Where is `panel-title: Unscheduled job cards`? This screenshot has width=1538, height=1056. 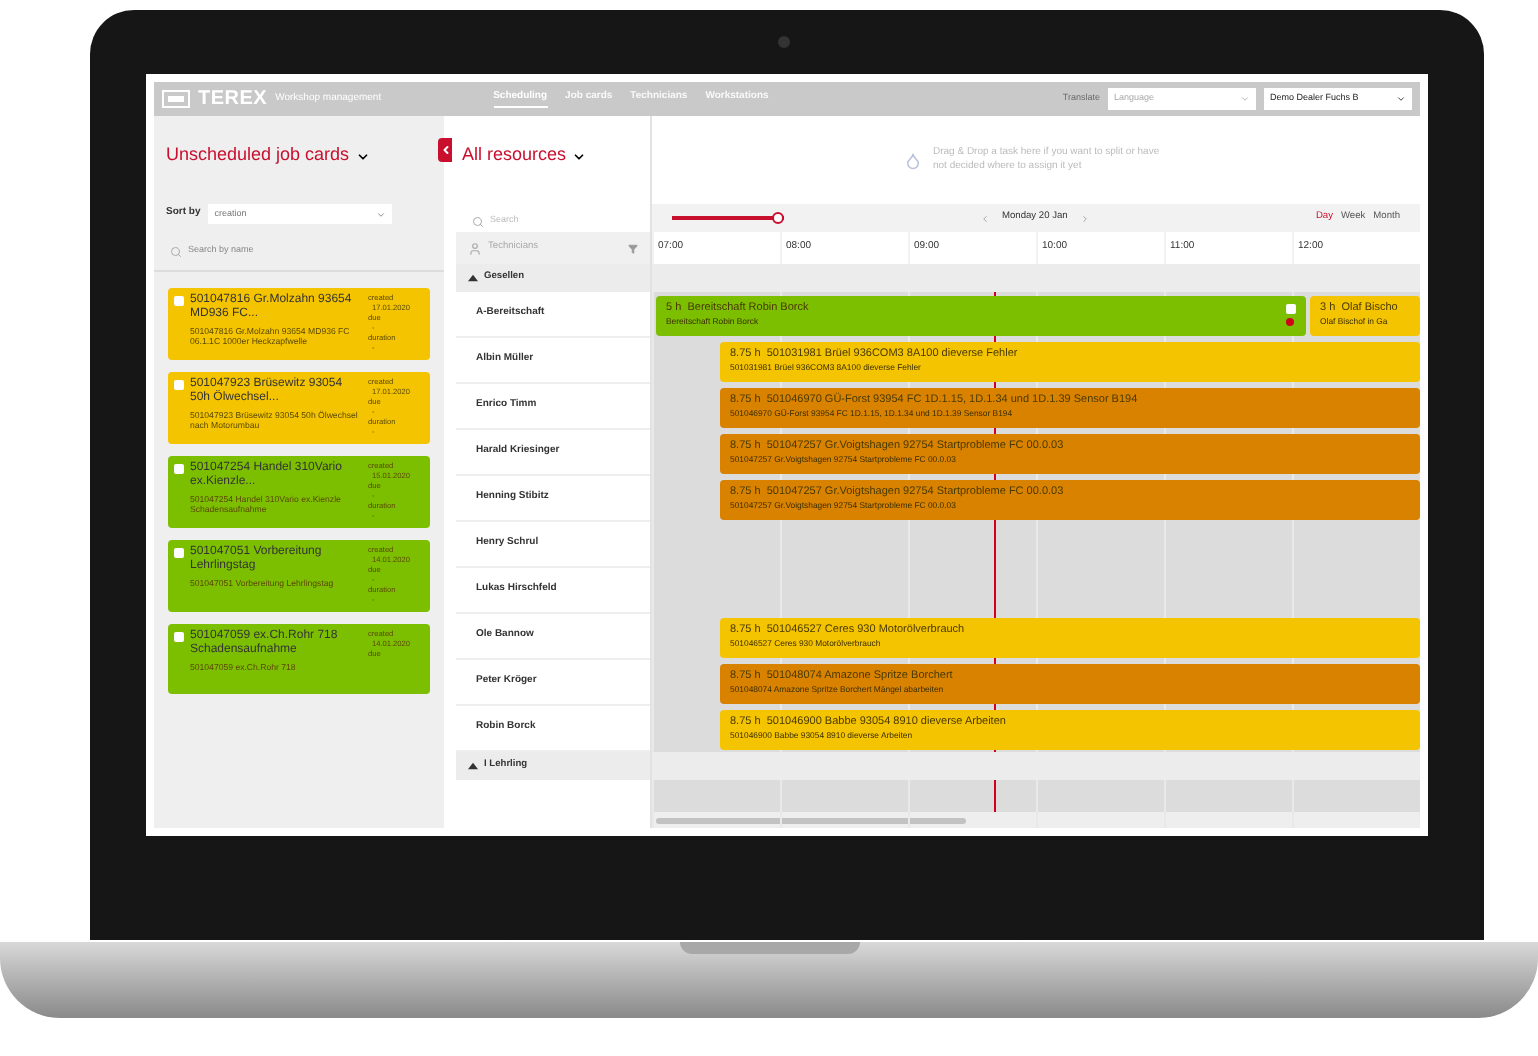
panel-title: Unscheduled job cards is located at coordinates (258, 155).